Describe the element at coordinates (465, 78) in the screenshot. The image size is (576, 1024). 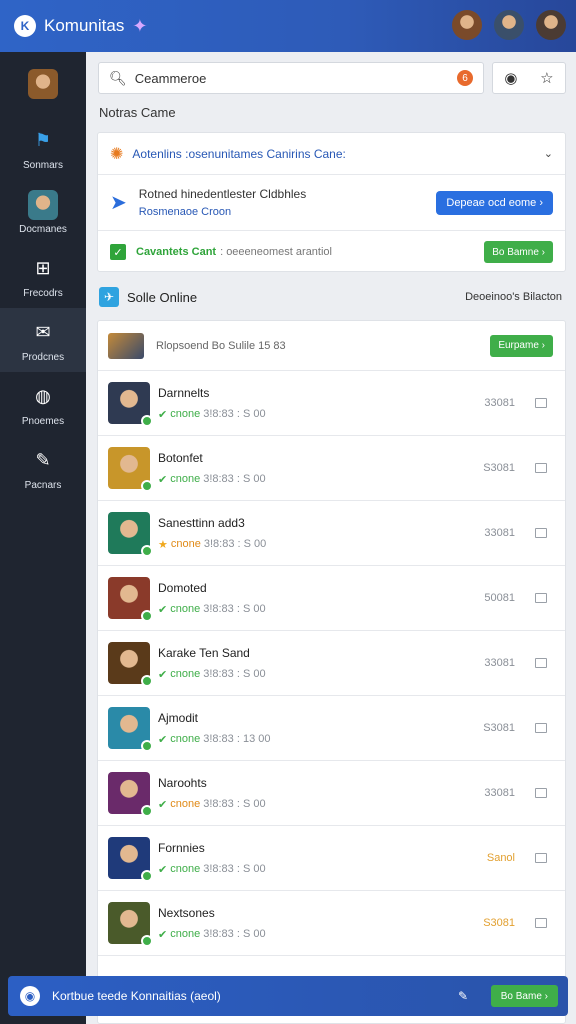
I see `notification-icon: 6` at that location.